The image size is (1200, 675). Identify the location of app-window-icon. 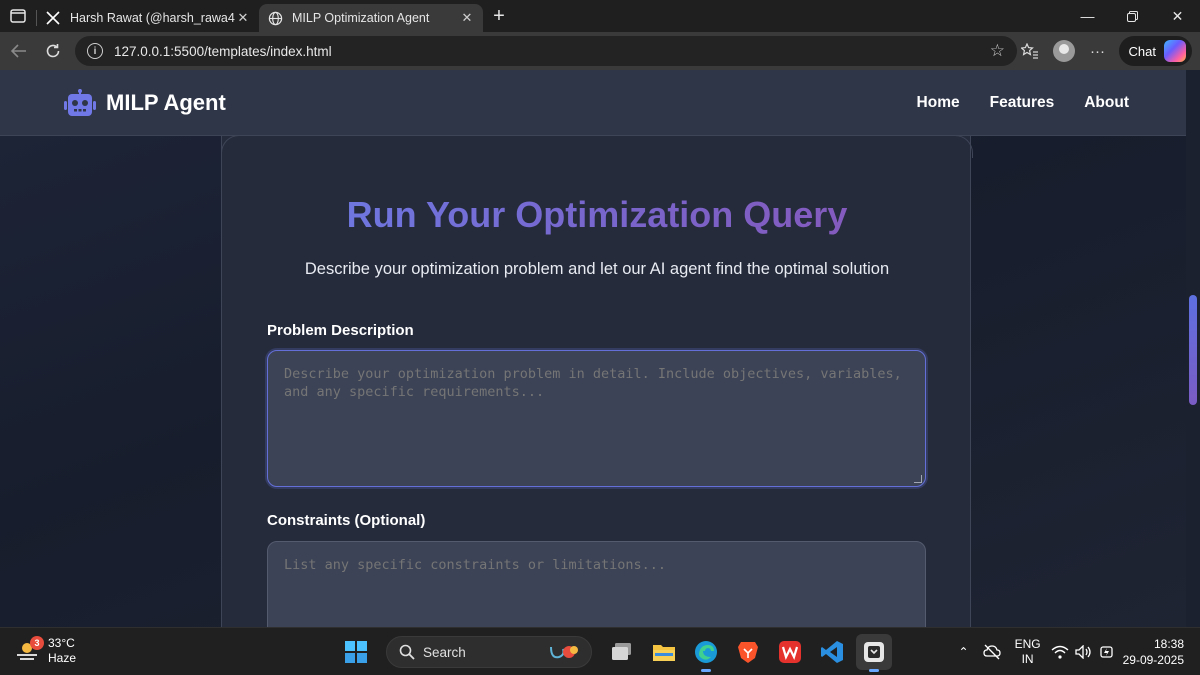
(874, 652).